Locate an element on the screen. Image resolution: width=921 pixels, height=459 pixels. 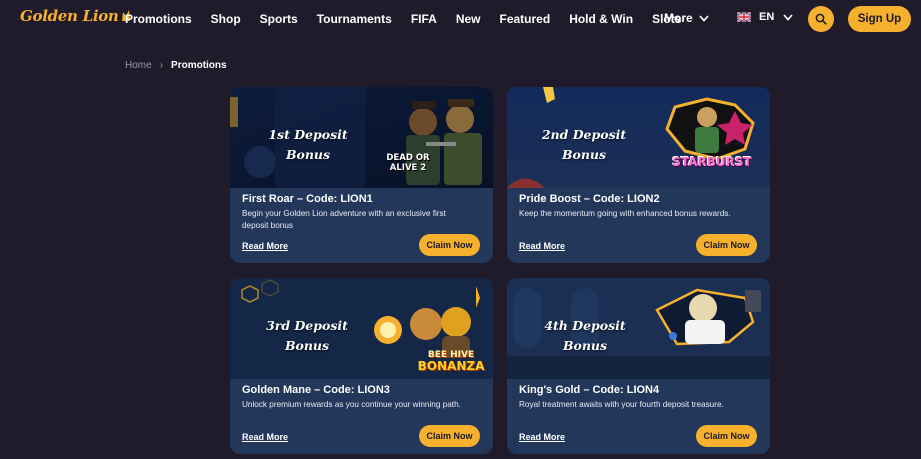
promo-banner-4: 4th Deposit Bonus is located at coordinates (638, 328).